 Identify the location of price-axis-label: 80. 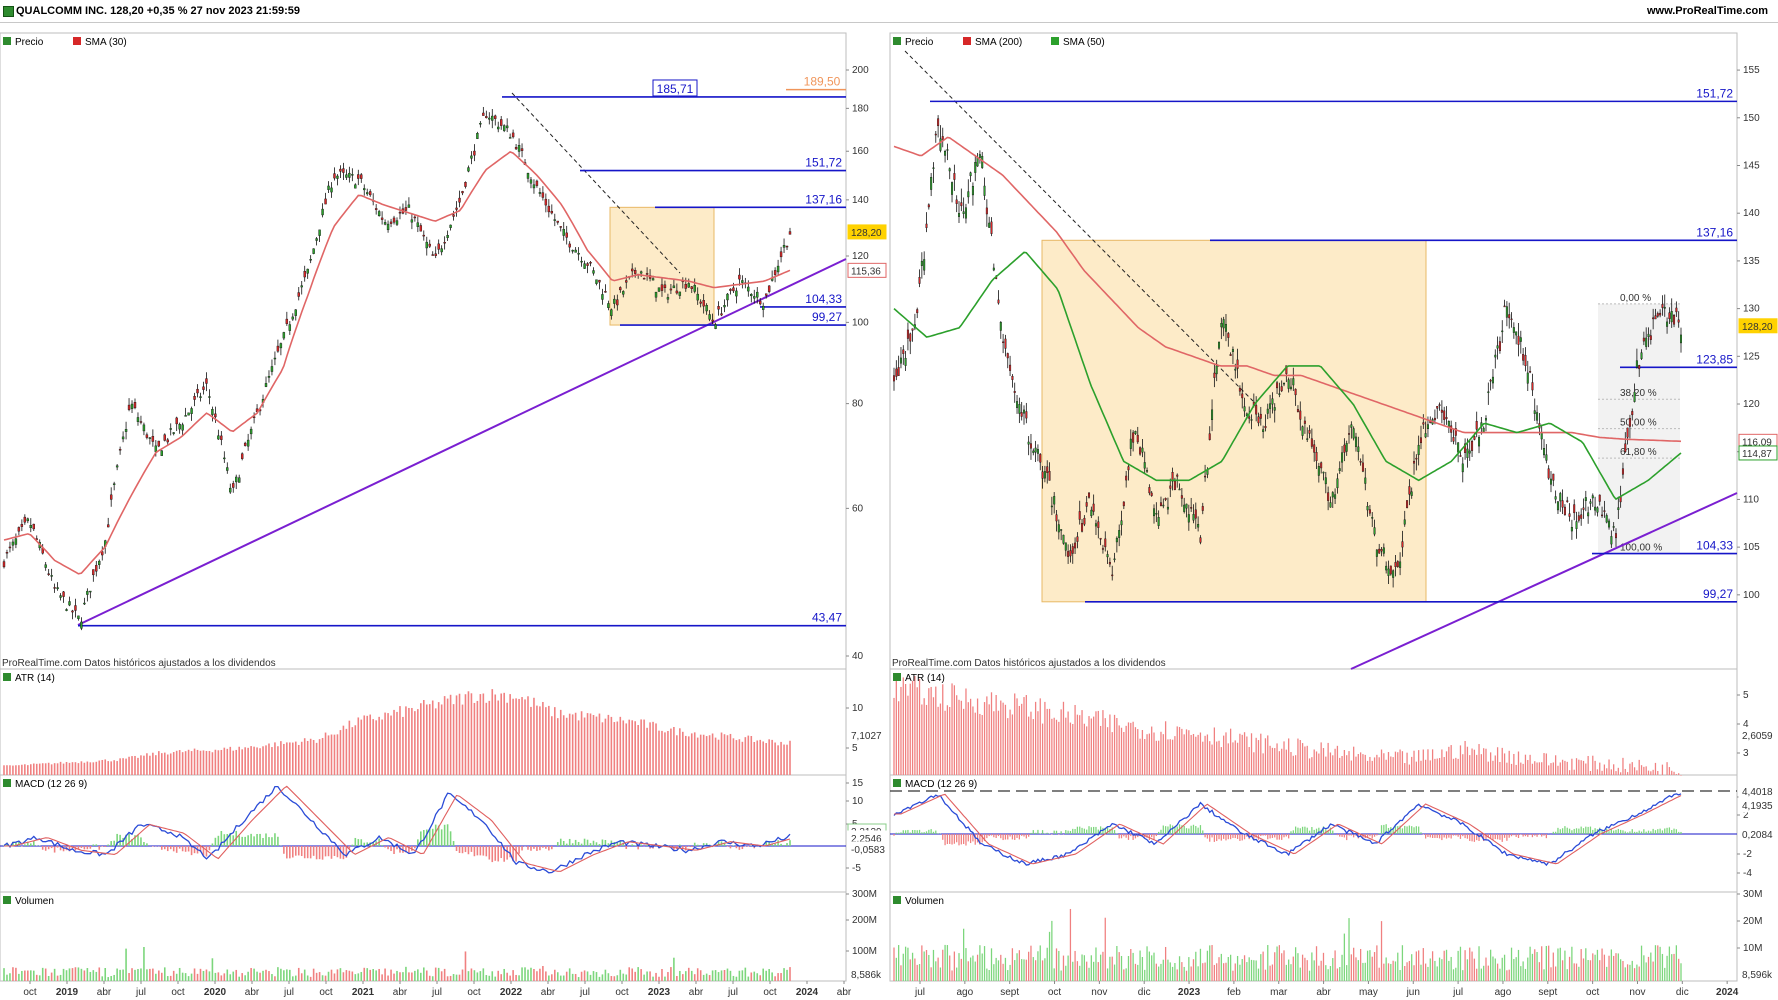
(858, 404).